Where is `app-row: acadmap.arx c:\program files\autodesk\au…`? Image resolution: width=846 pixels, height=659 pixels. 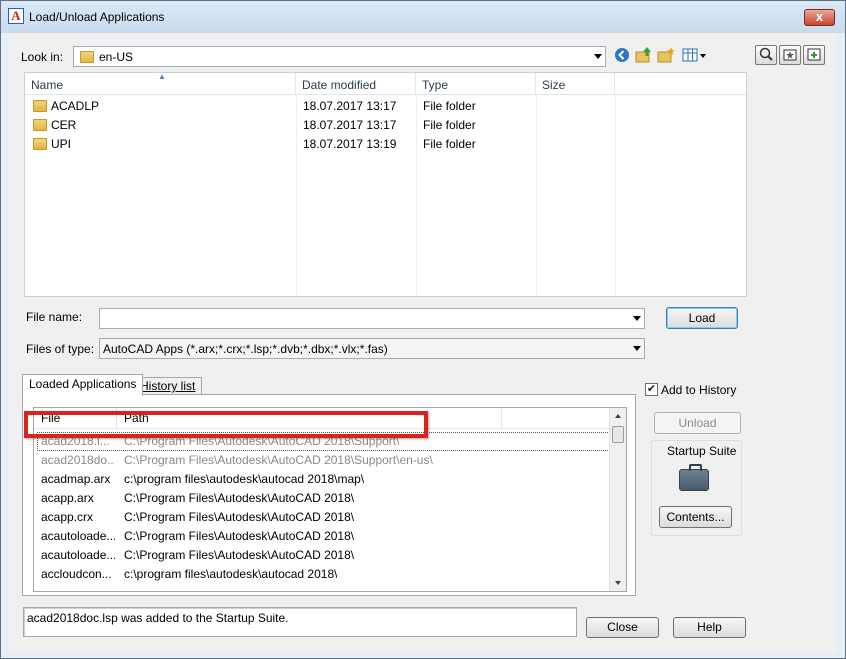 app-row: acadmap.arx c:\program files\autodesk\au… is located at coordinates (323, 479).